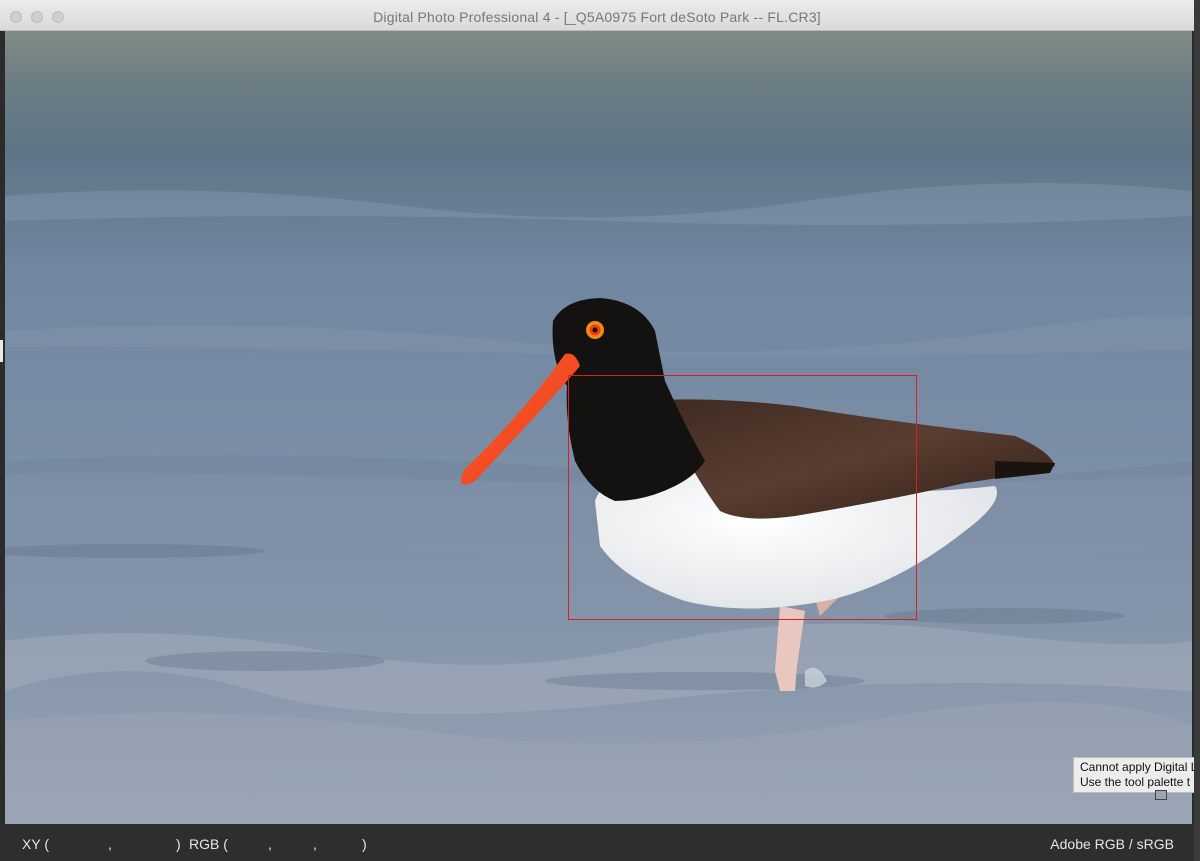 Image resolution: width=1200 pixels, height=861 pixels. Describe the element at coordinates (178, 844) in the screenshot. I see `xy-close: )` at that location.